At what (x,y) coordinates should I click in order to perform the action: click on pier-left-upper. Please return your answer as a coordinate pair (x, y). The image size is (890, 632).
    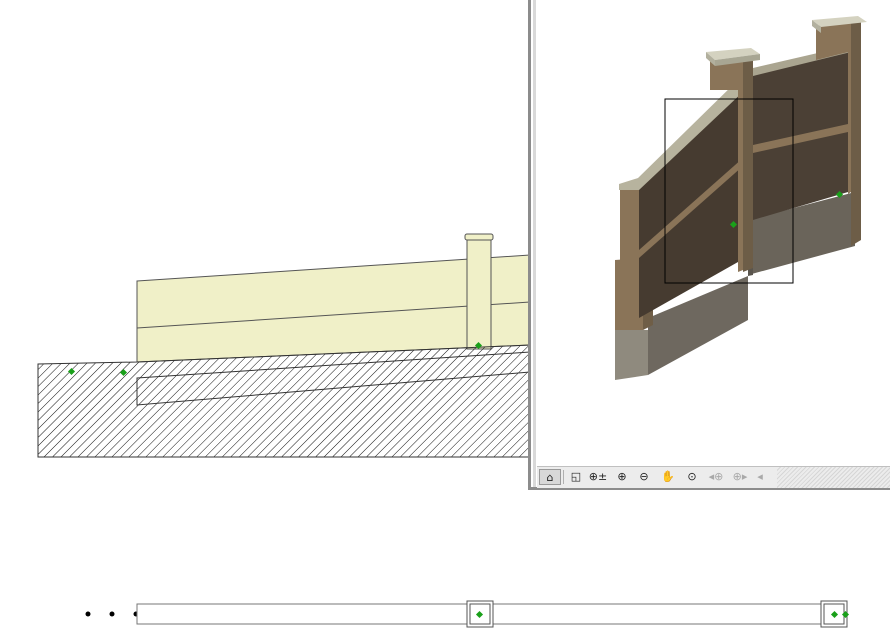
    Looking at the image, I should click on (629, 223).